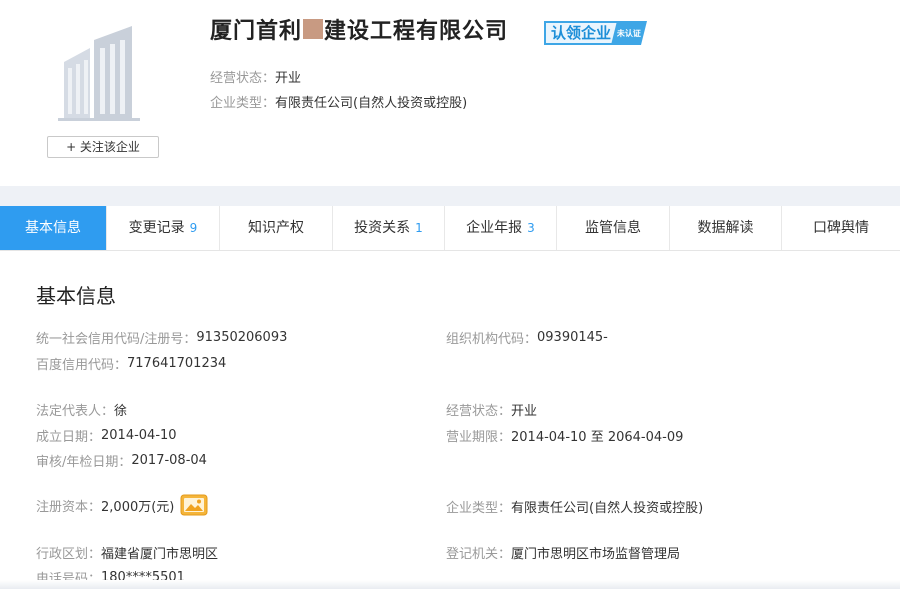 The width and height of the screenshot is (900, 589). What do you see at coordinates (479, 508) in the screenshot?
I see `ent-type-label: 企业类型：` at bounding box center [479, 508].